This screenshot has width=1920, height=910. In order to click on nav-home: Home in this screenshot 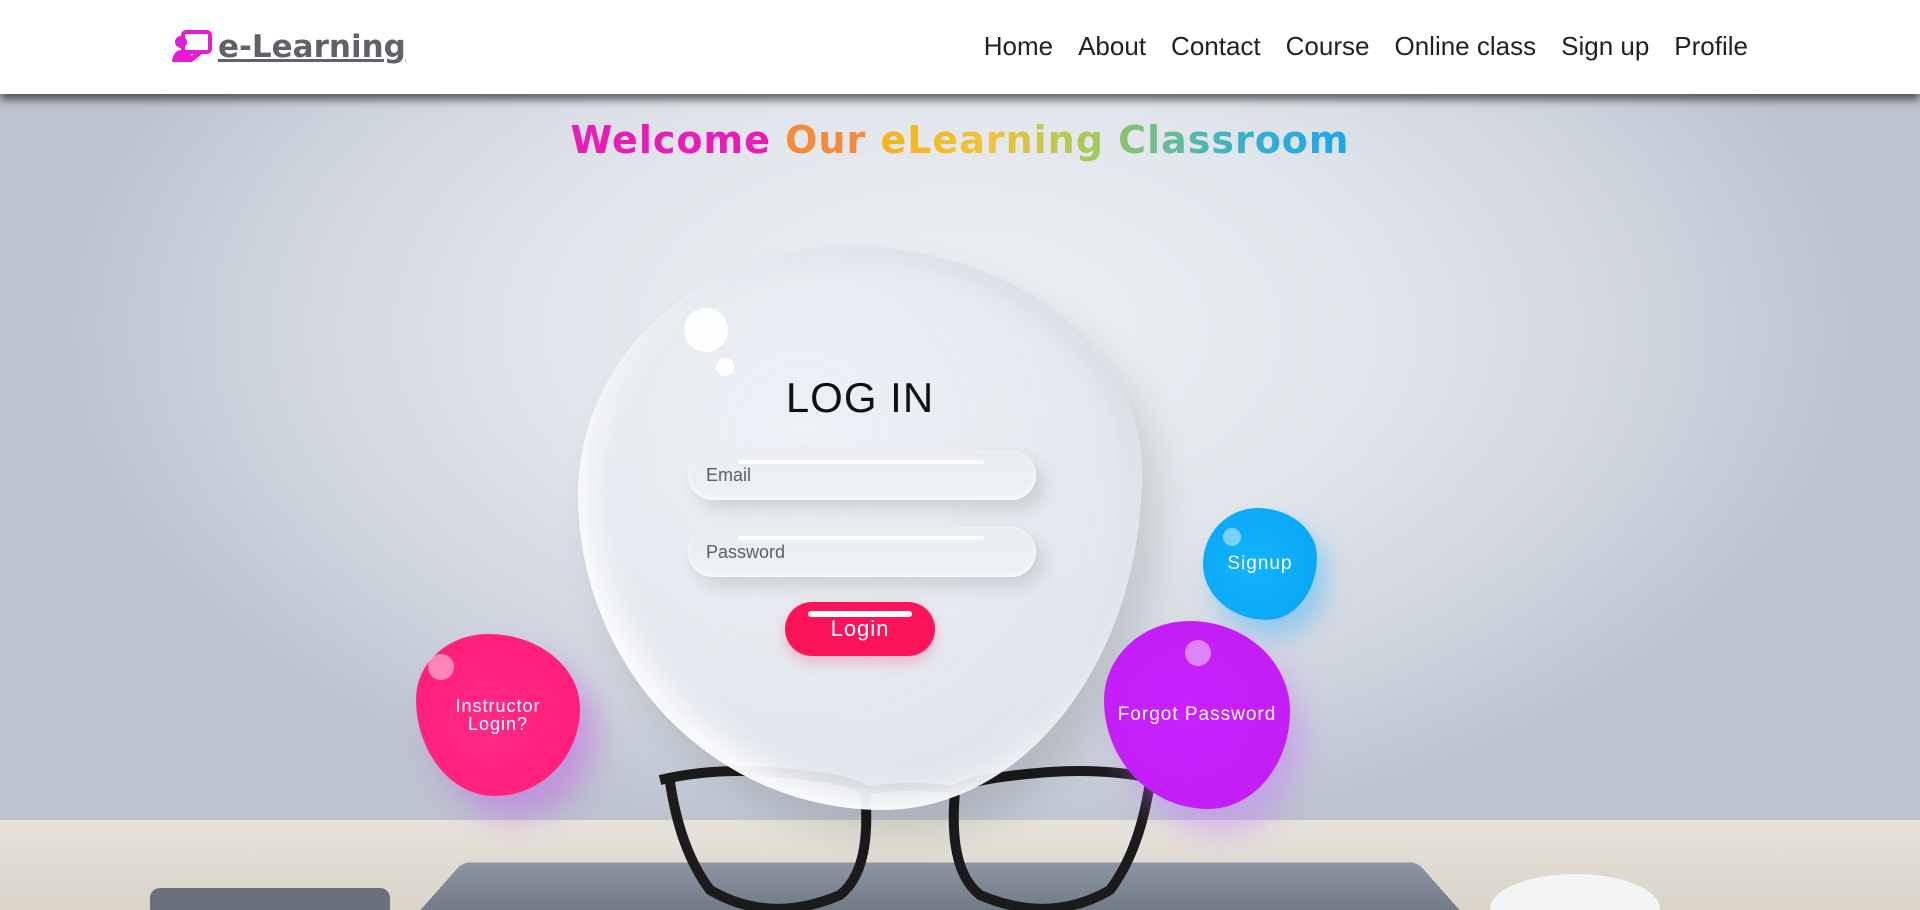, I will do `click(1018, 46)`.